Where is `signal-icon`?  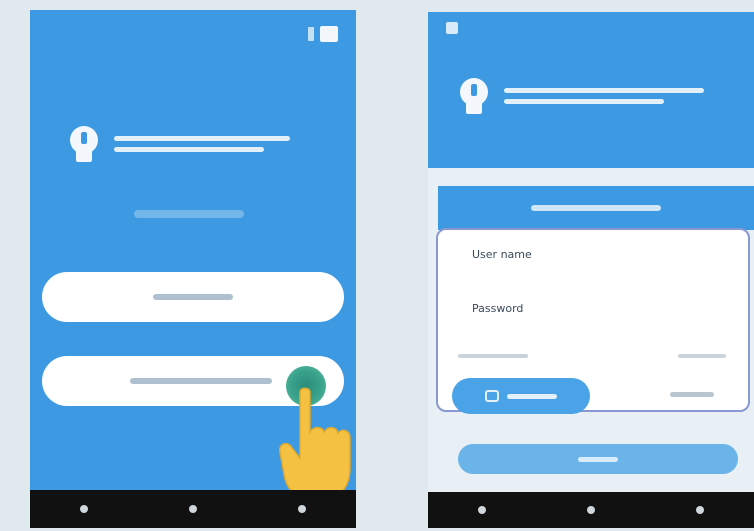
signal-icon is located at coordinates (311, 34).